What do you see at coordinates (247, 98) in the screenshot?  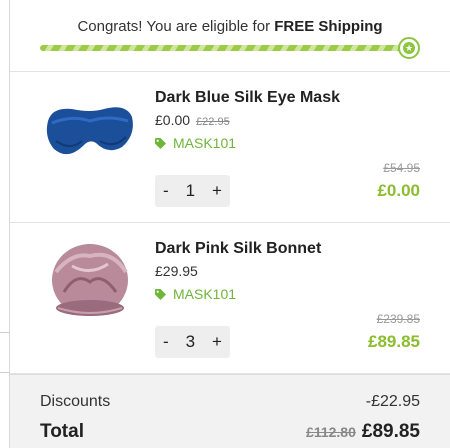 I see `product-name: Dark Blue Silk Eye Mask` at bounding box center [247, 98].